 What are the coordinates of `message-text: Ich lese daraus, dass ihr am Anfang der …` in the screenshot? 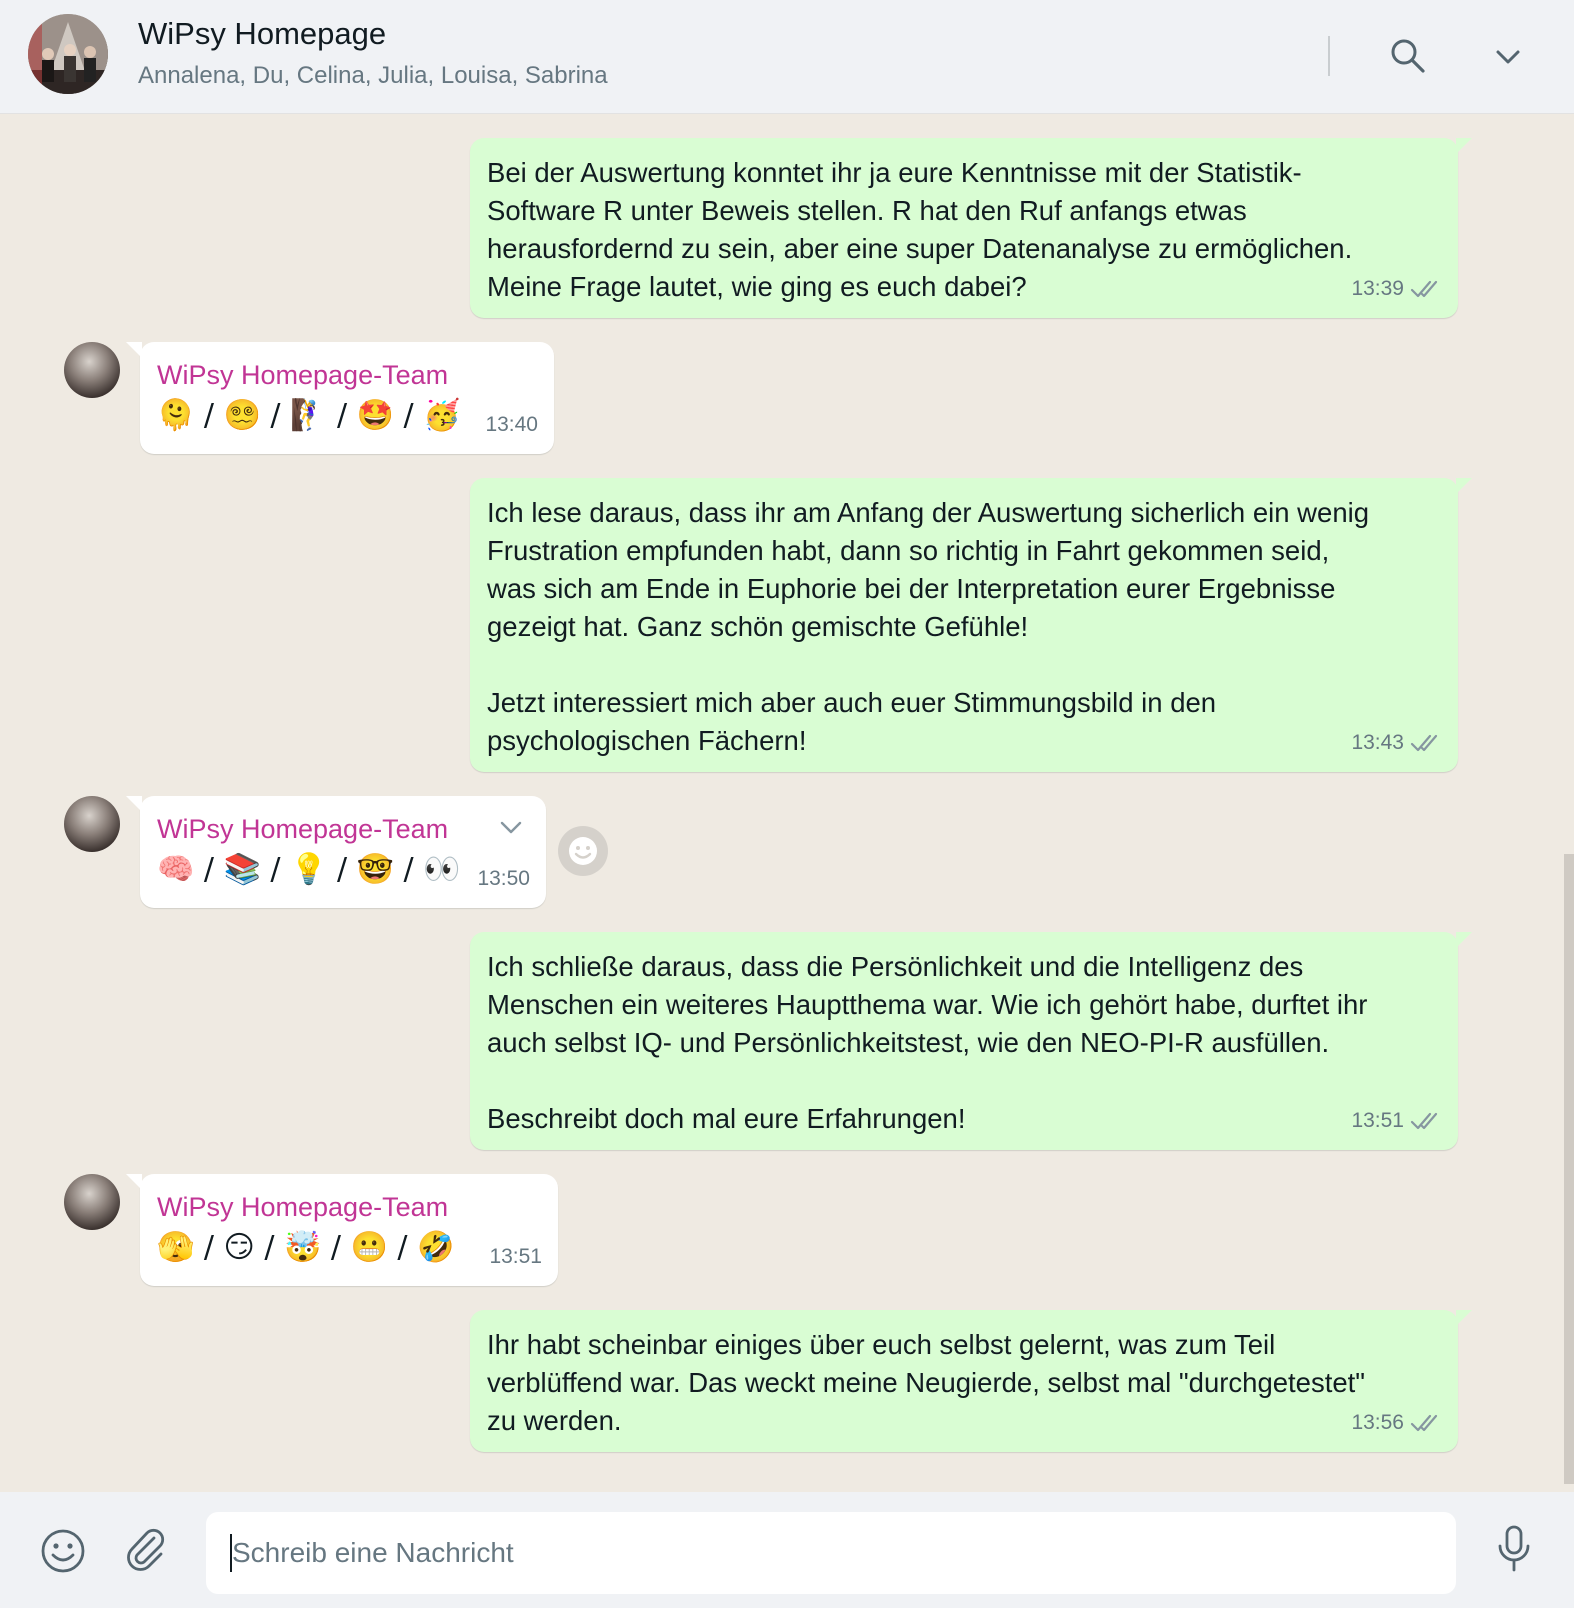 It's located at (928, 626).